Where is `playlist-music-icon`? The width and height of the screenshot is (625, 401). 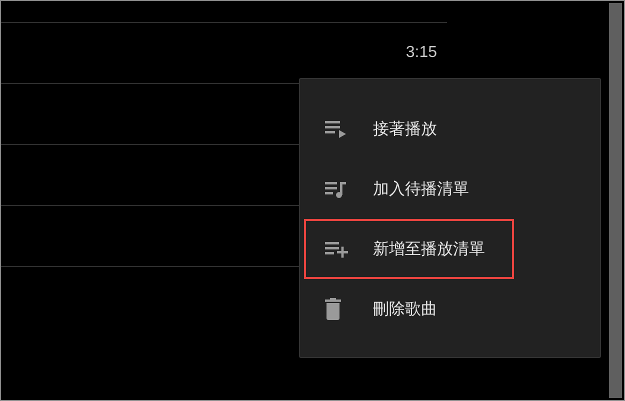
playlist-music-icon is located at coordinates (336, 189).